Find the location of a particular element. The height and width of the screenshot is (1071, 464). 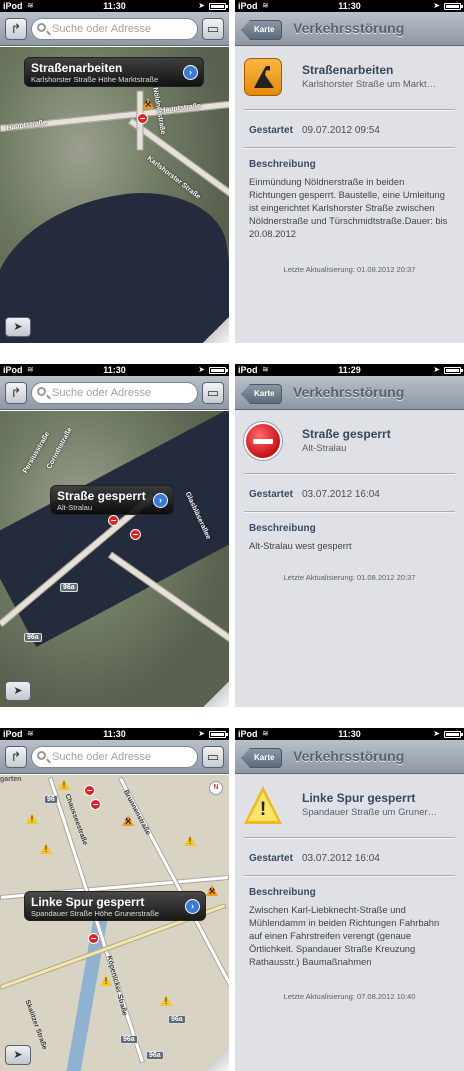

callout-title: Straße gesperrt is located at coordinates (101, 496).